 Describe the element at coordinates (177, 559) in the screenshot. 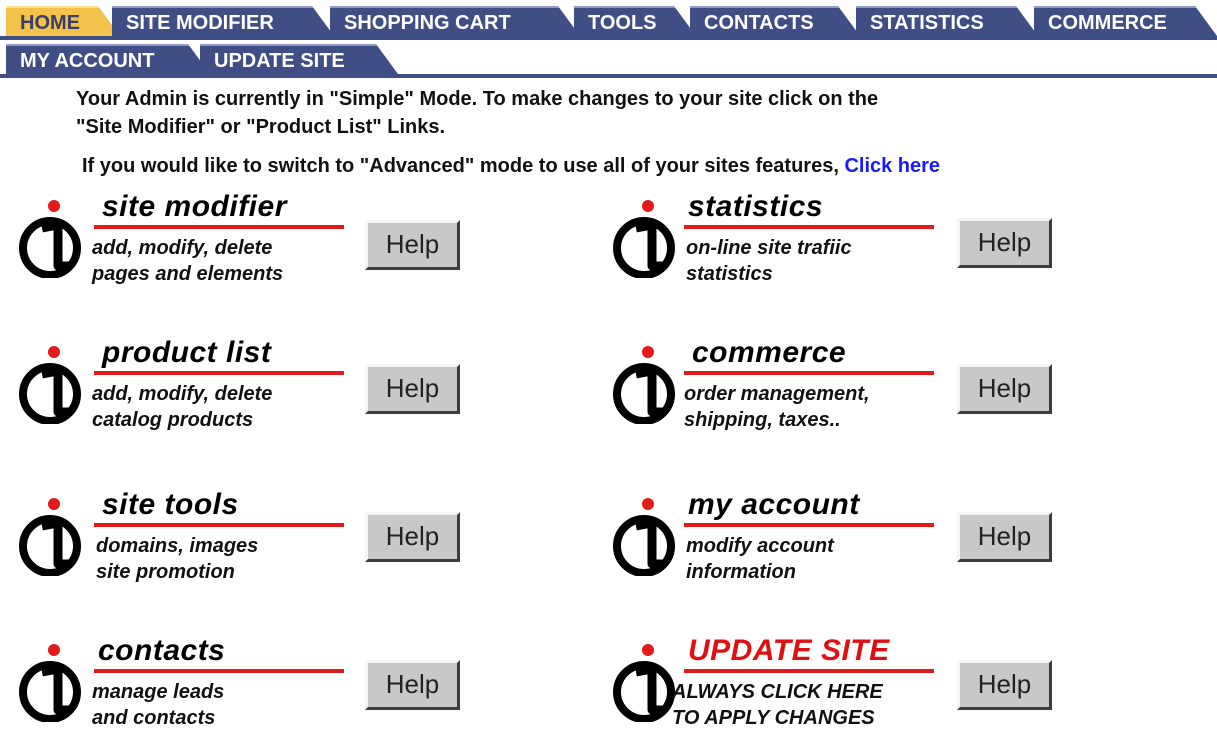

I see `module-description: domains, images site promotion` at that location.